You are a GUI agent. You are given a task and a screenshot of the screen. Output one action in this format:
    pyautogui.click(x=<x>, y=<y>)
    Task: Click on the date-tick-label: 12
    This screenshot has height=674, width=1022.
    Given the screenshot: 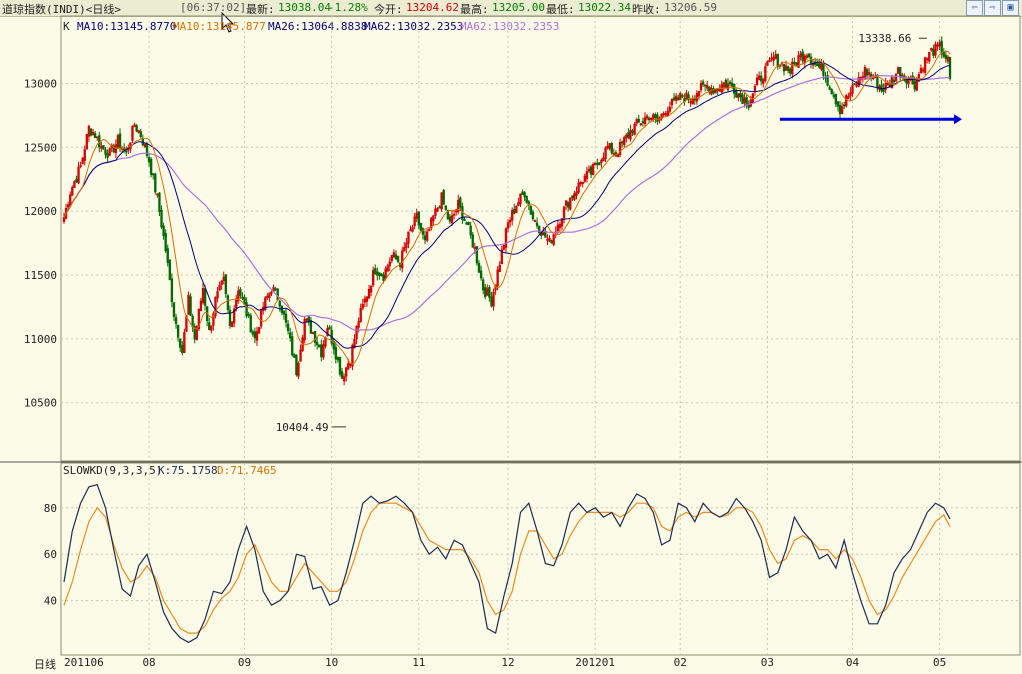 What is the action you would take?
    pyautogui.click(x=507, y=662)
    